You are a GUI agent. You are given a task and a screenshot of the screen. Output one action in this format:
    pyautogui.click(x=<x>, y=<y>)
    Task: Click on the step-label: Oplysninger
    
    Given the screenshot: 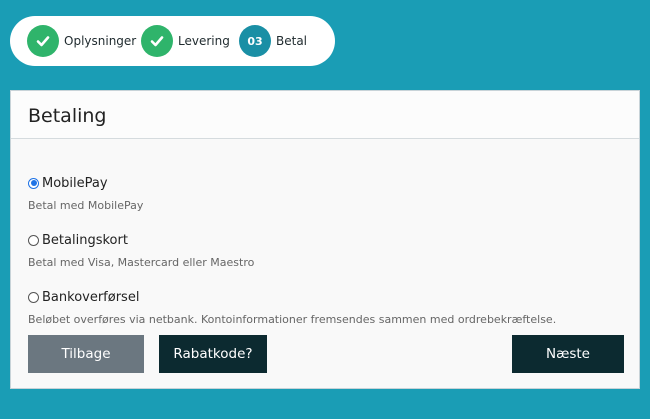 What is the action you would take?
    pyautogui.click(x=100, y=41)
    